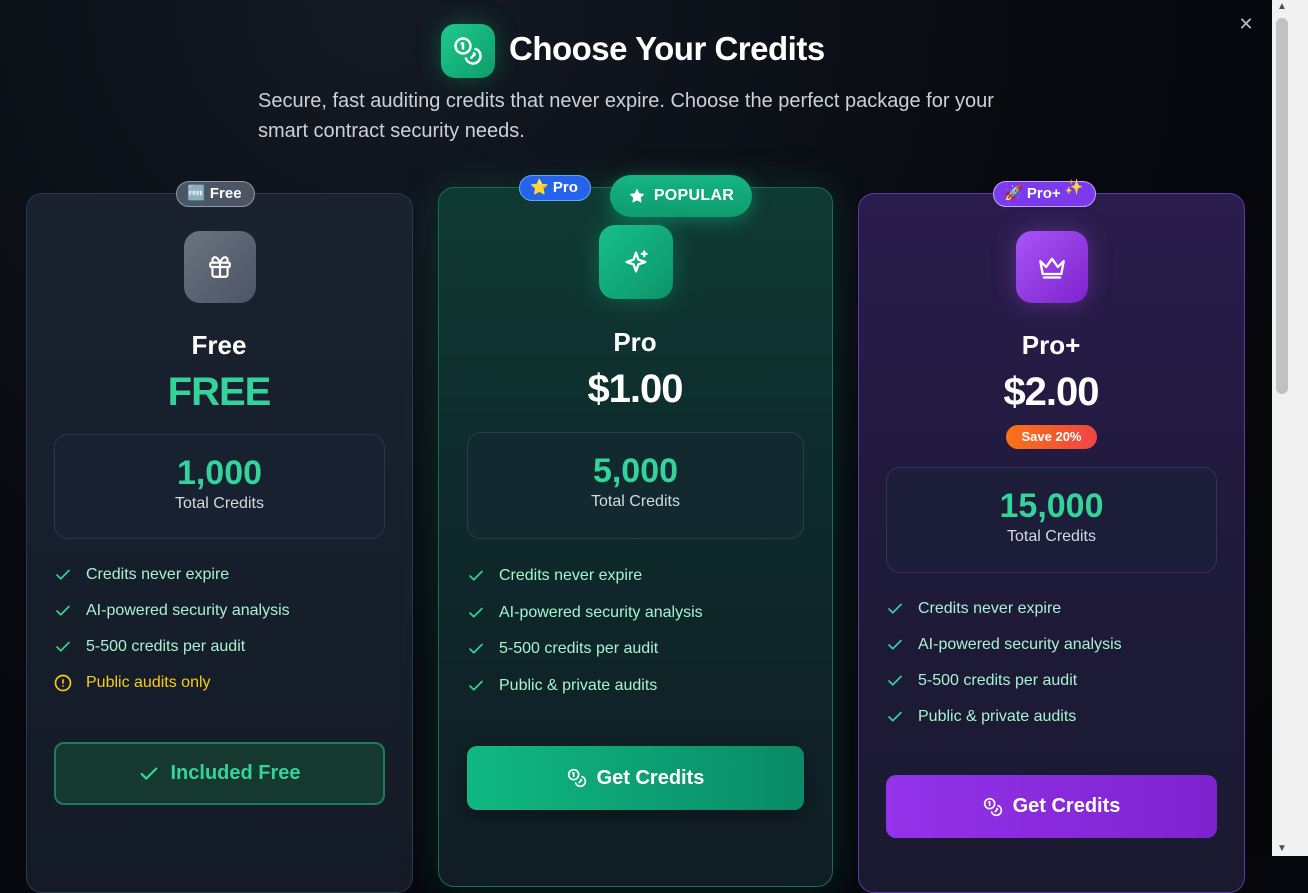 The image size is (1308, 893). I want to click on get-credits-pro-button: Get Credits, so click(635, 778).